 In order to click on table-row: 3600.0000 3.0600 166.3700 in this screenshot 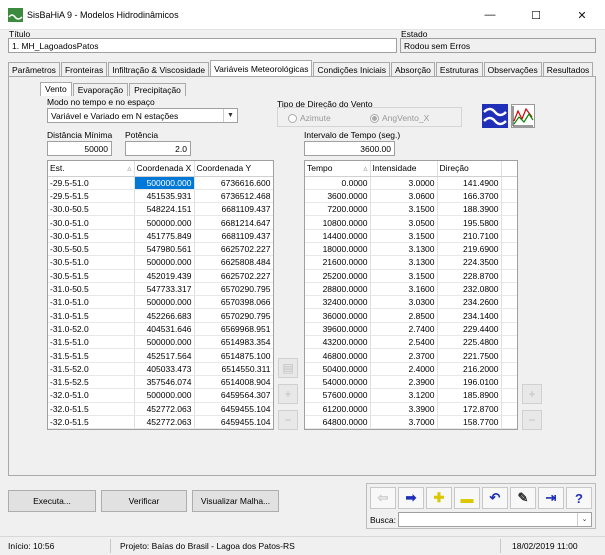, I will do `click(411, 196)`.